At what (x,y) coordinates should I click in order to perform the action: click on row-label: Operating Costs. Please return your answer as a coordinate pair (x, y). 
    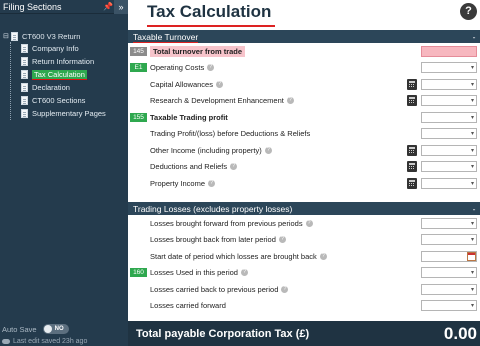
    Looking at the image, I should click on (177, 68).